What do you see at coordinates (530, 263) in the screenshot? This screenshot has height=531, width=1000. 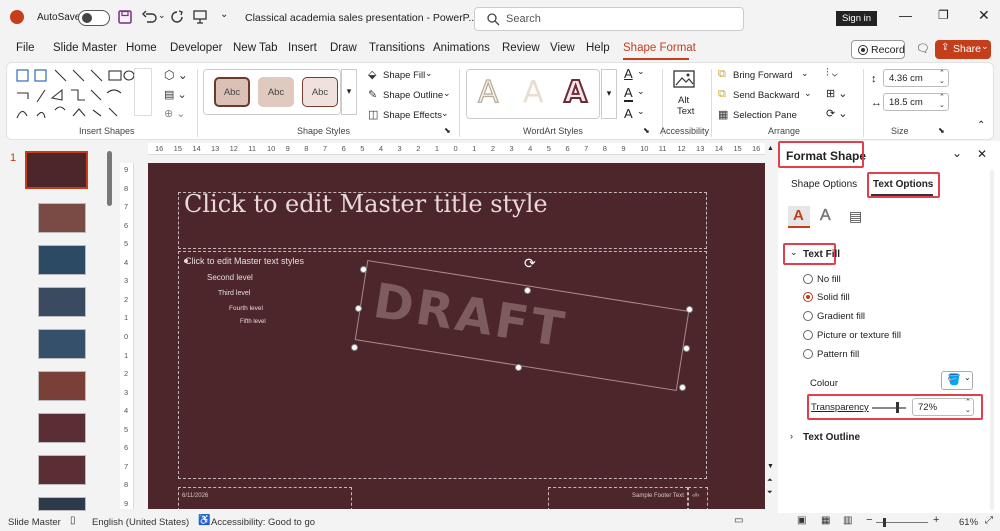 I see `rotate-handle-icon: ⟳` at bounding box center [530, 263].